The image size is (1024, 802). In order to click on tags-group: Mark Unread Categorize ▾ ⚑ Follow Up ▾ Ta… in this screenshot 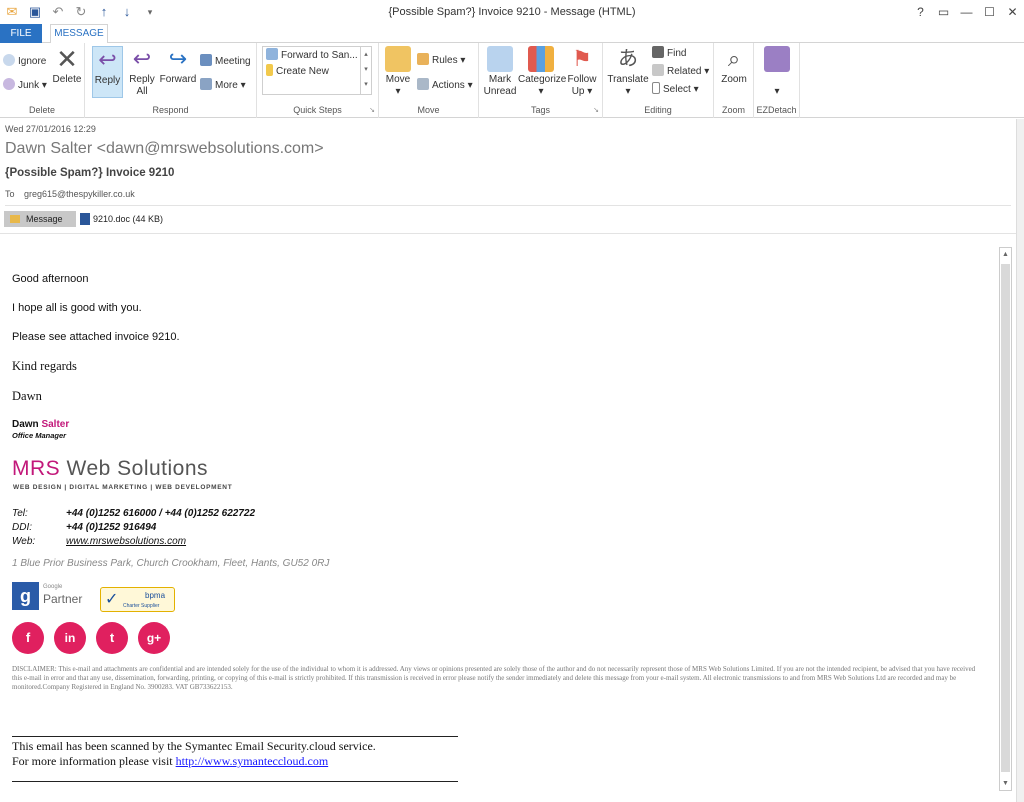, I will do `click(541, 80)`.